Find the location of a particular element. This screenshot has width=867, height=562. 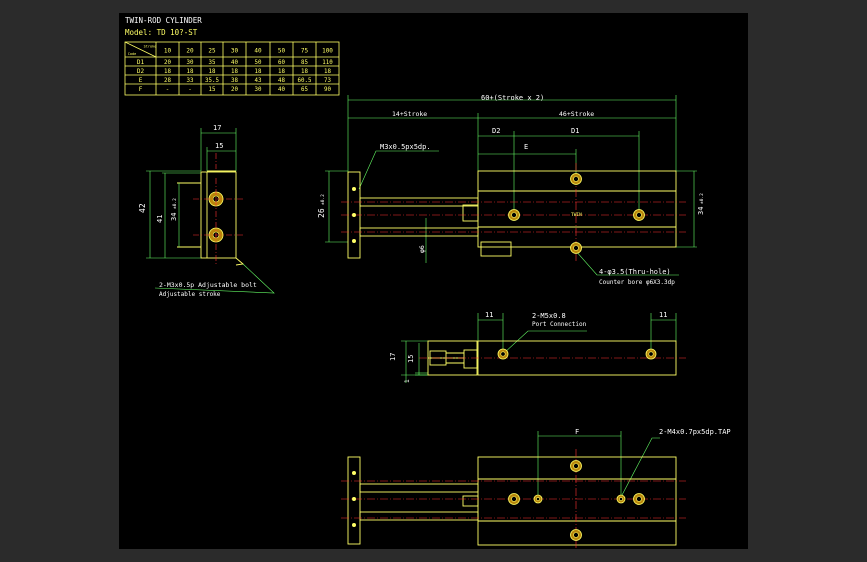

table-corner-stroke: Stroke is located at coordinates (150, 47).